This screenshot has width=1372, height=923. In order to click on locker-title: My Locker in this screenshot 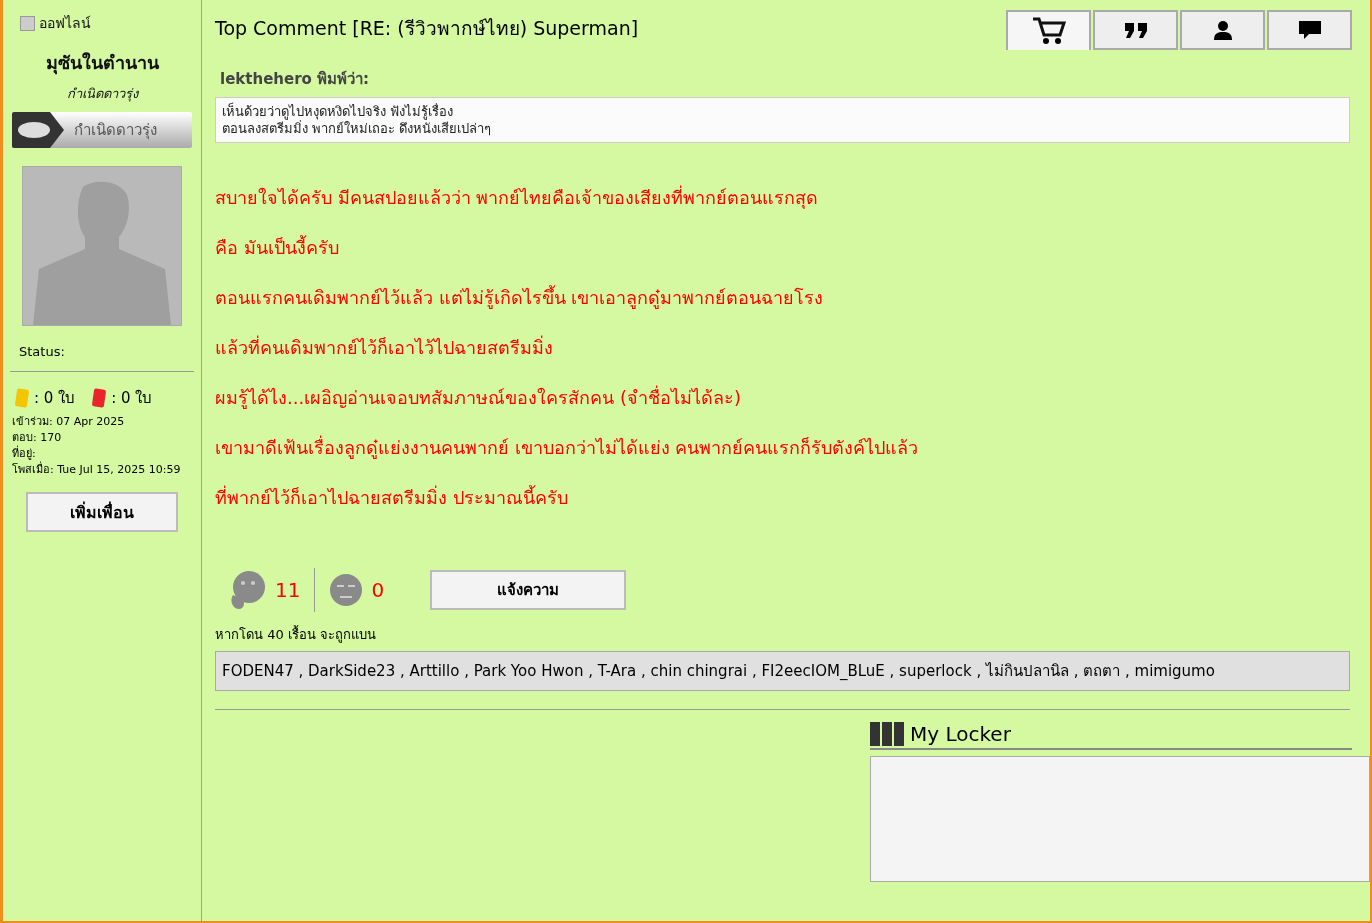, I will do `click(960, 734)`.